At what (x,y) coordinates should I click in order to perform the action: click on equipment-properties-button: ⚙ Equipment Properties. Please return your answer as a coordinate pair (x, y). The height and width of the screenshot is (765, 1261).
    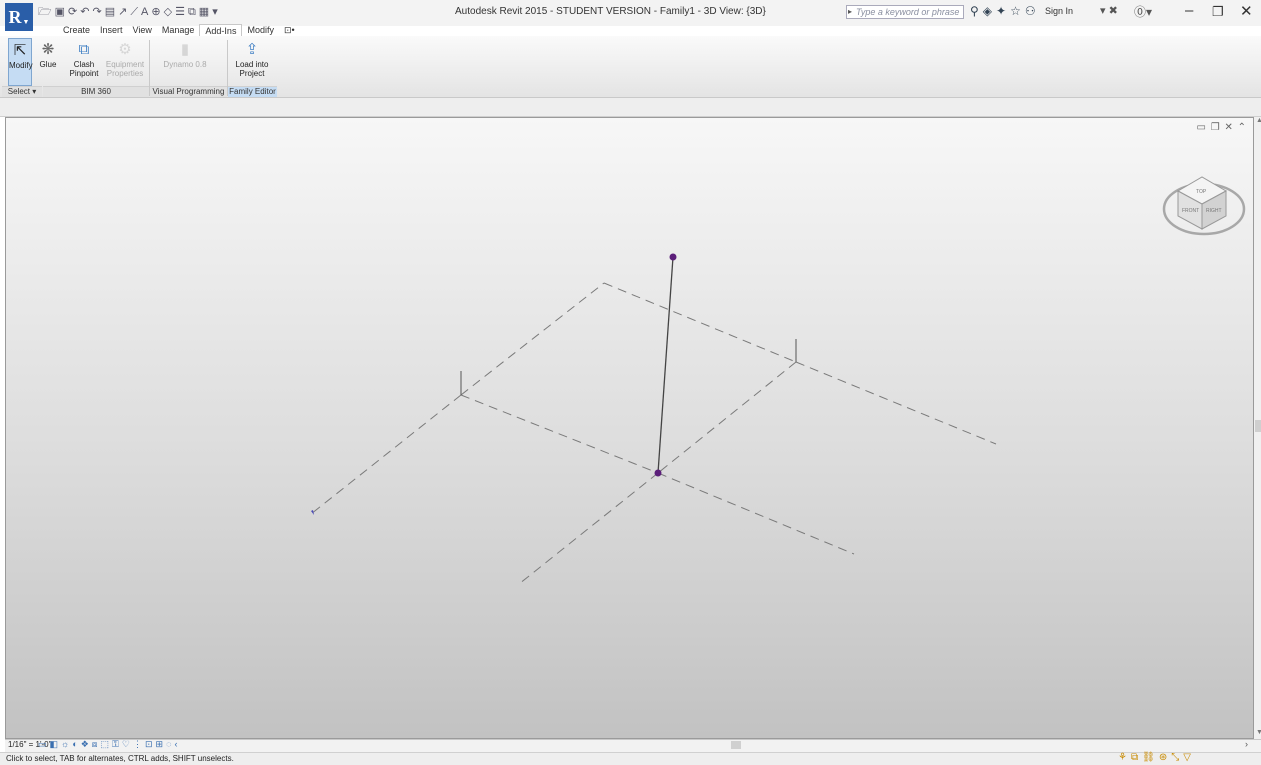
    Looking at the image, I should click on (125, 58).